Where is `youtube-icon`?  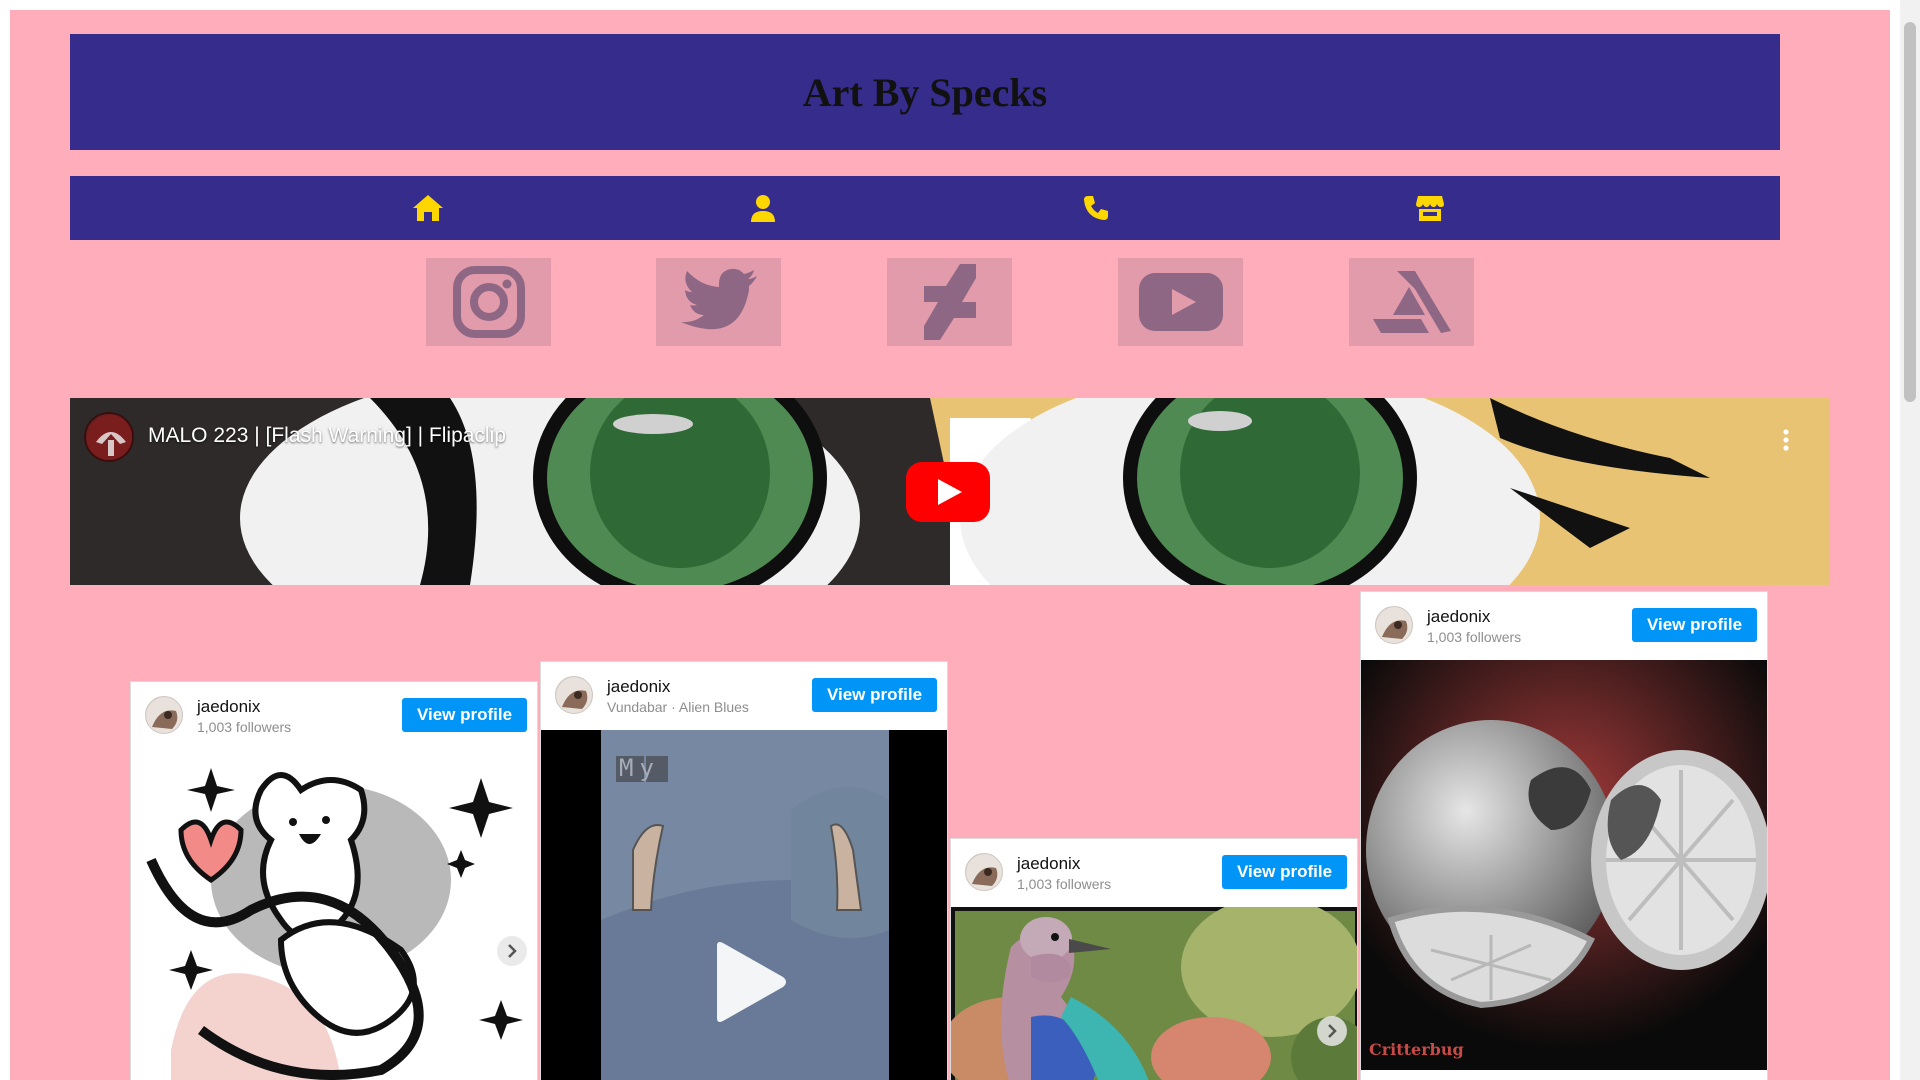 youtube-icon is located at coordinates (1180, 302).